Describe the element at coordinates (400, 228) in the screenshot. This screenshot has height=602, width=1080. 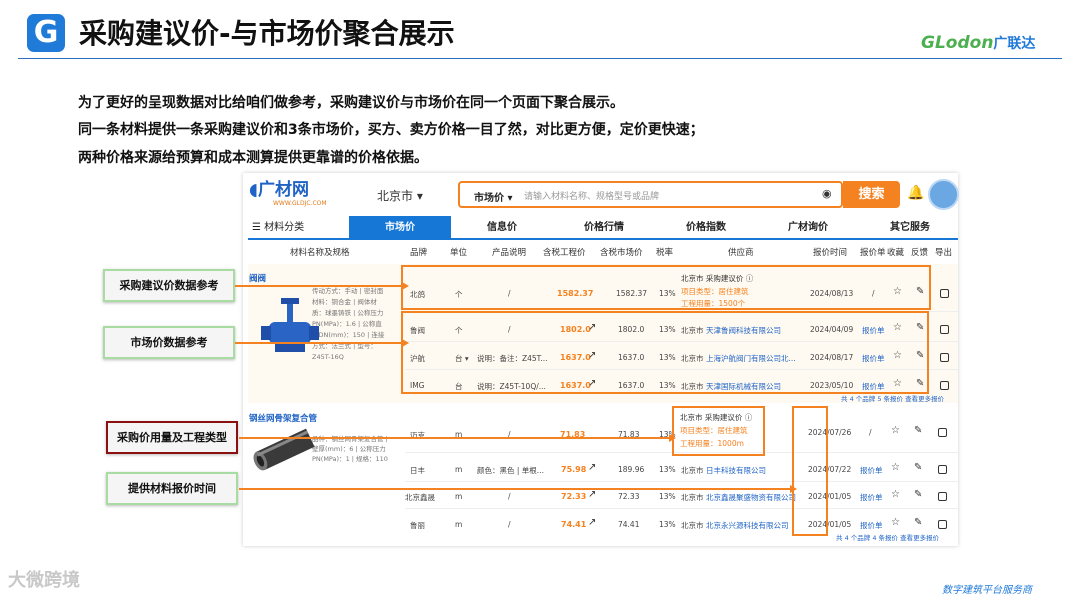
I see `tab-market-price: 市场价` at that location.